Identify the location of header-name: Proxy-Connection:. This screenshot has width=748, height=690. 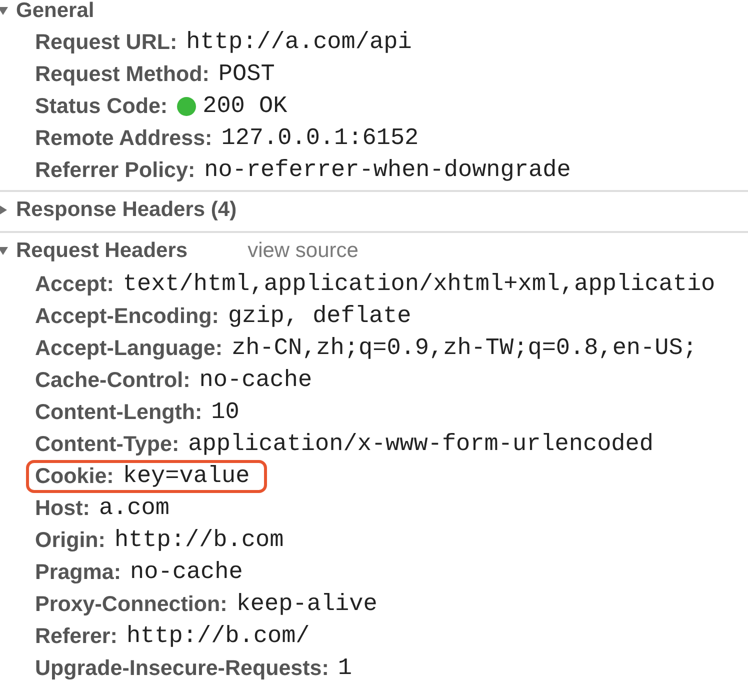
(131, 604).